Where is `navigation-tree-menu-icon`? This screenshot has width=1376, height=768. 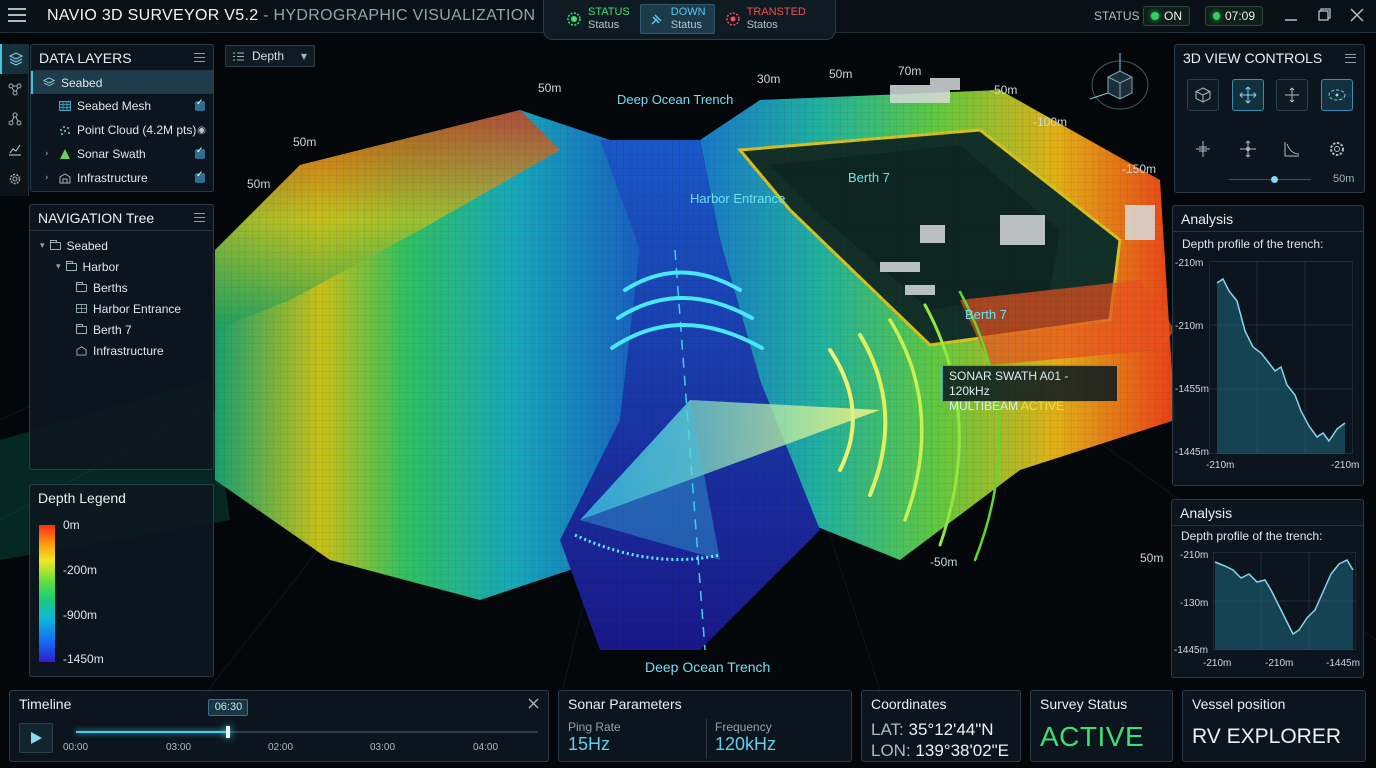 navigation-tree-menu-icon is located at coordinates (199, 217).